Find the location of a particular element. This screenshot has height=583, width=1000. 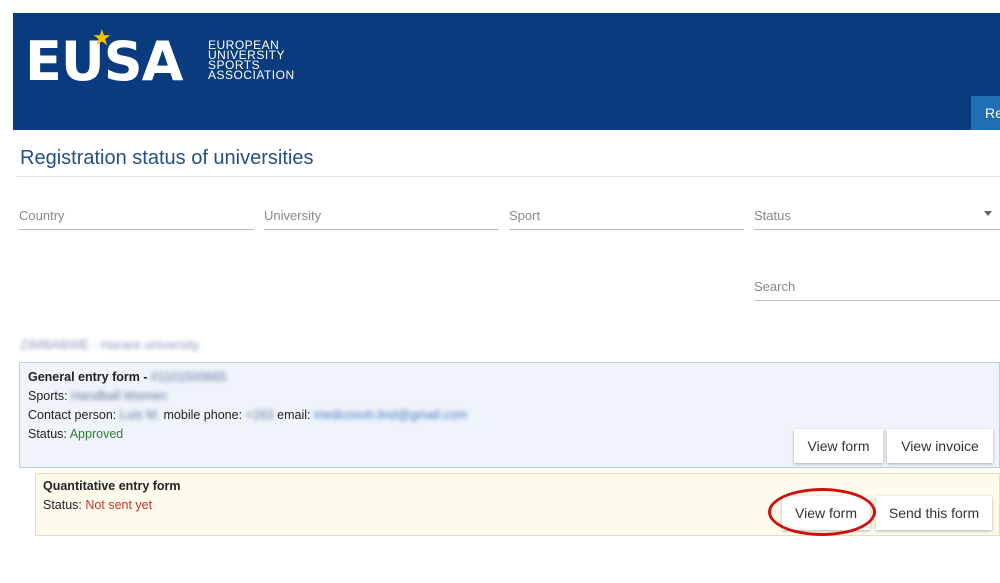

search-input is located at coordinates (877, 286).